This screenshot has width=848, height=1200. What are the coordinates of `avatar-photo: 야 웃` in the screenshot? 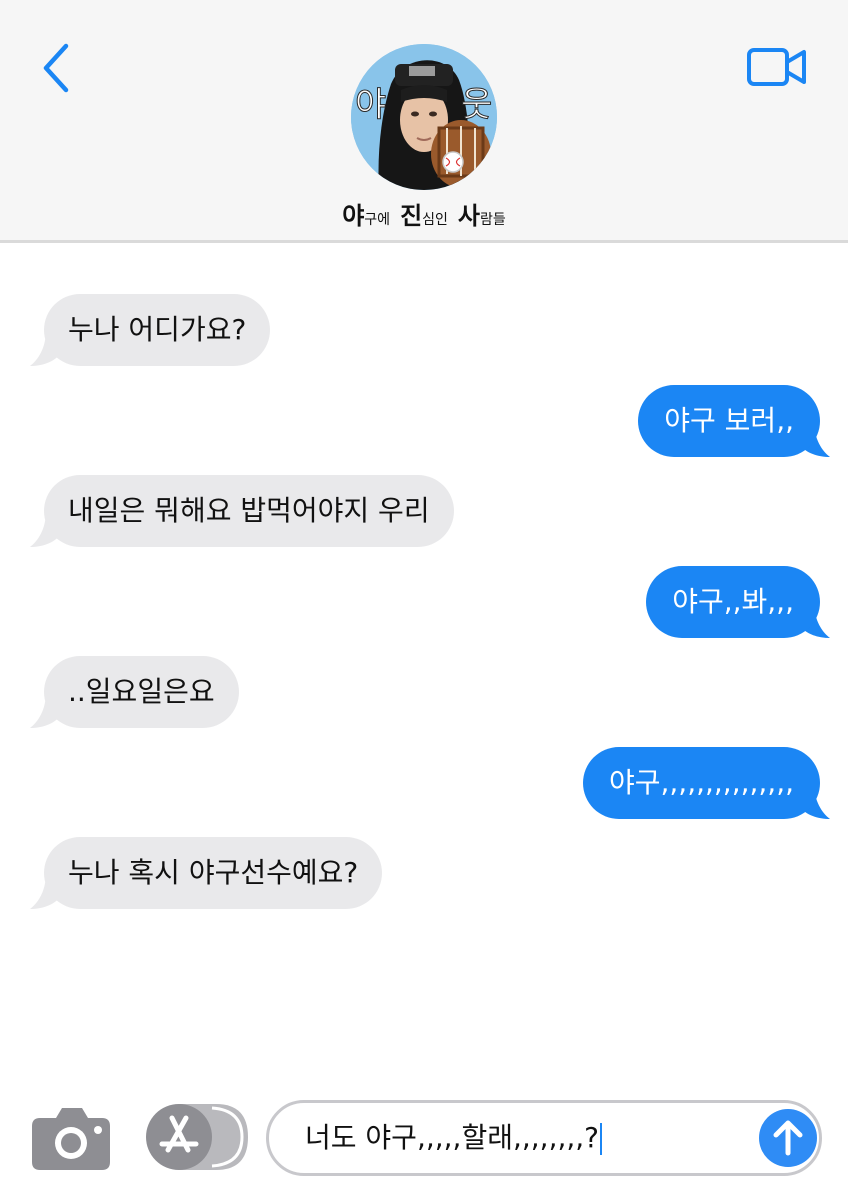 It's located at (424, 117).